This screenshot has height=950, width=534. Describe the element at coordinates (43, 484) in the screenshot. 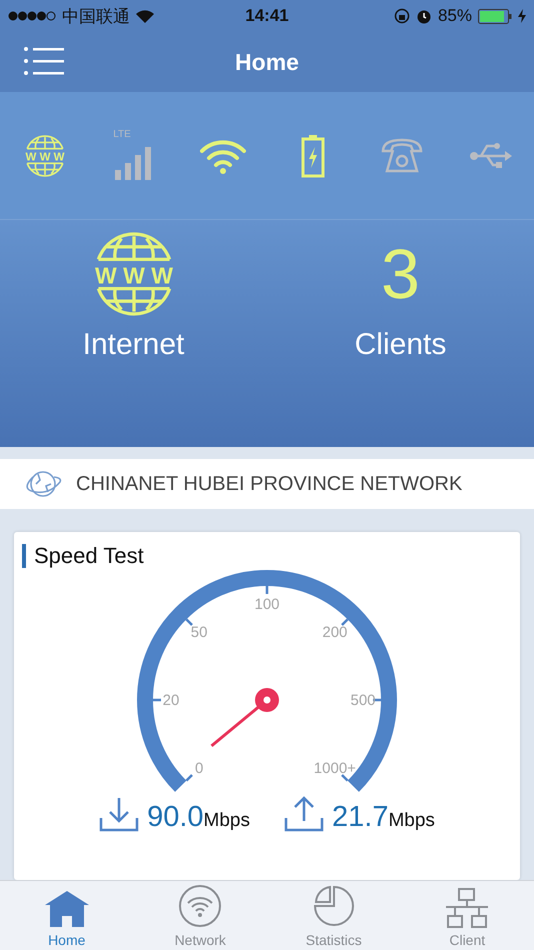

I see `planet-icon` at that location.